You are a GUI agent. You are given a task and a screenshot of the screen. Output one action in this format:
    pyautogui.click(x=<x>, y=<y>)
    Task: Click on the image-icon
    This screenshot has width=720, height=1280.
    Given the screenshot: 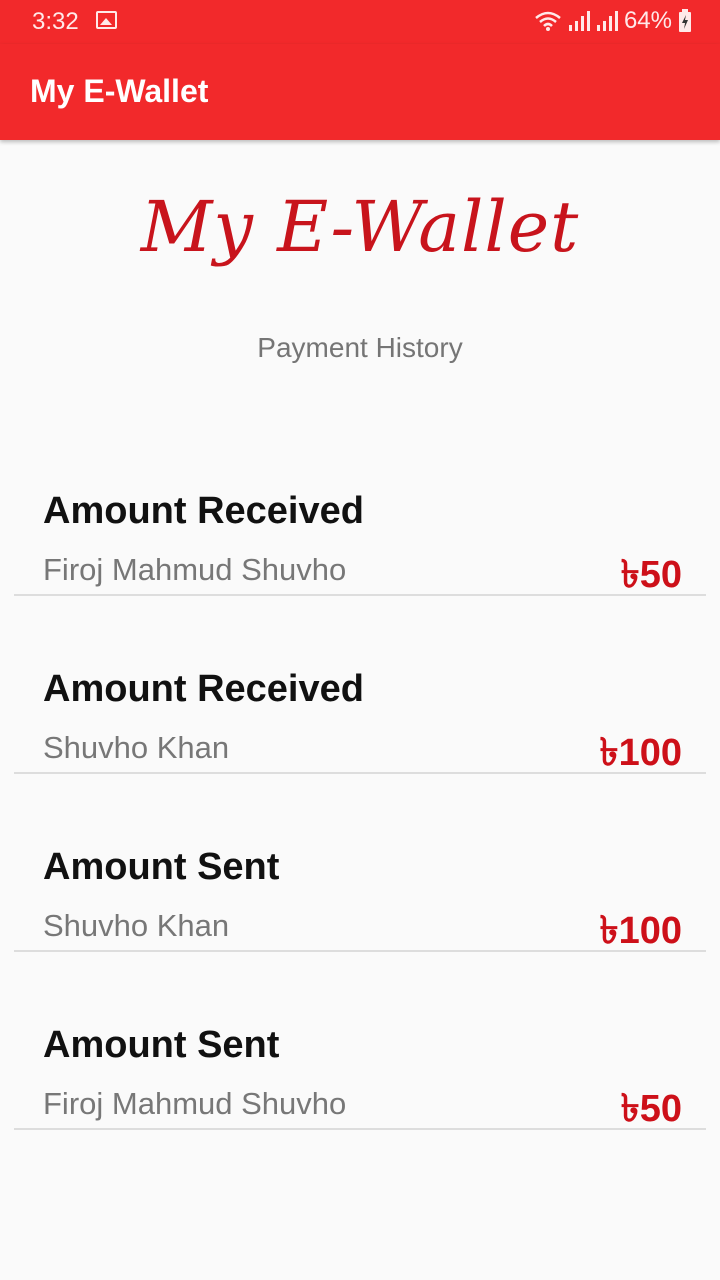 What is the action you would take?
    pyautogui.click(x=106, y=20)
    